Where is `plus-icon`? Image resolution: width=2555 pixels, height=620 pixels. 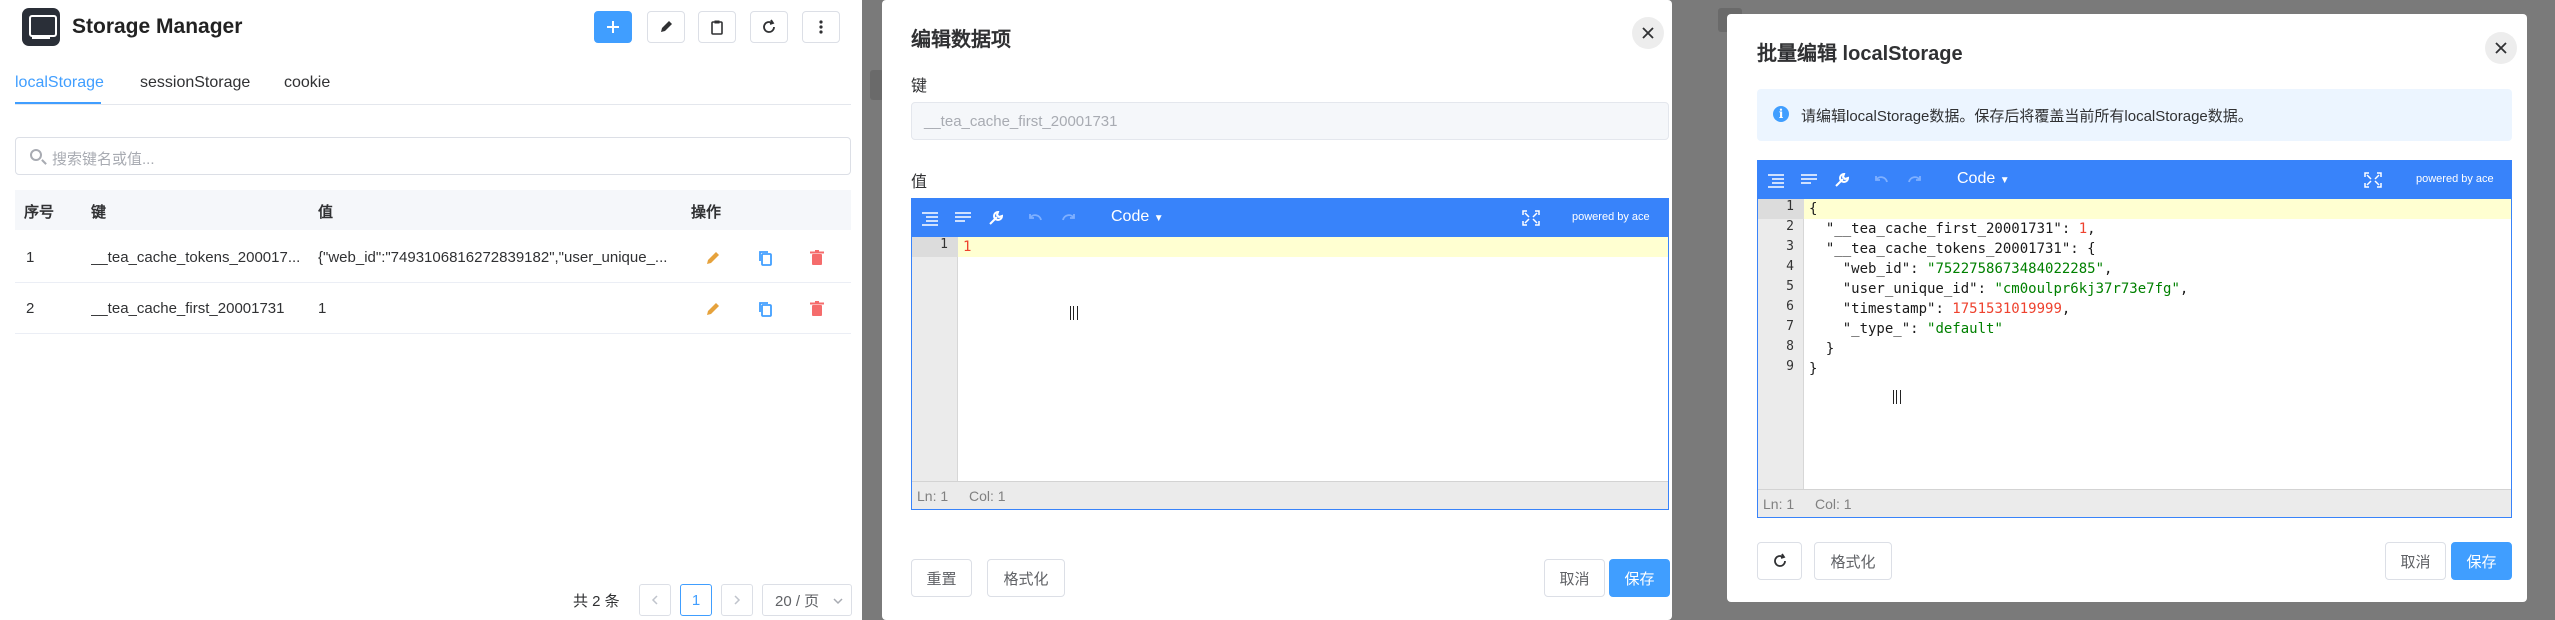
plus-icon is located at coordinates (613, 27).